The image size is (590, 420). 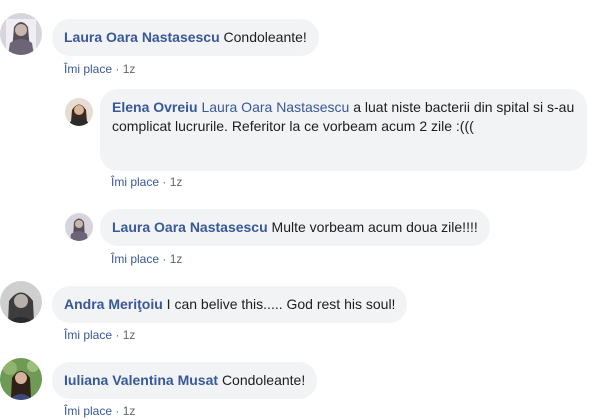 What do you see at coordinates (141, 380) in the screenshot?
I see `comment-author: Iuliana Valentina Musat` at bounding box center [141, 380].